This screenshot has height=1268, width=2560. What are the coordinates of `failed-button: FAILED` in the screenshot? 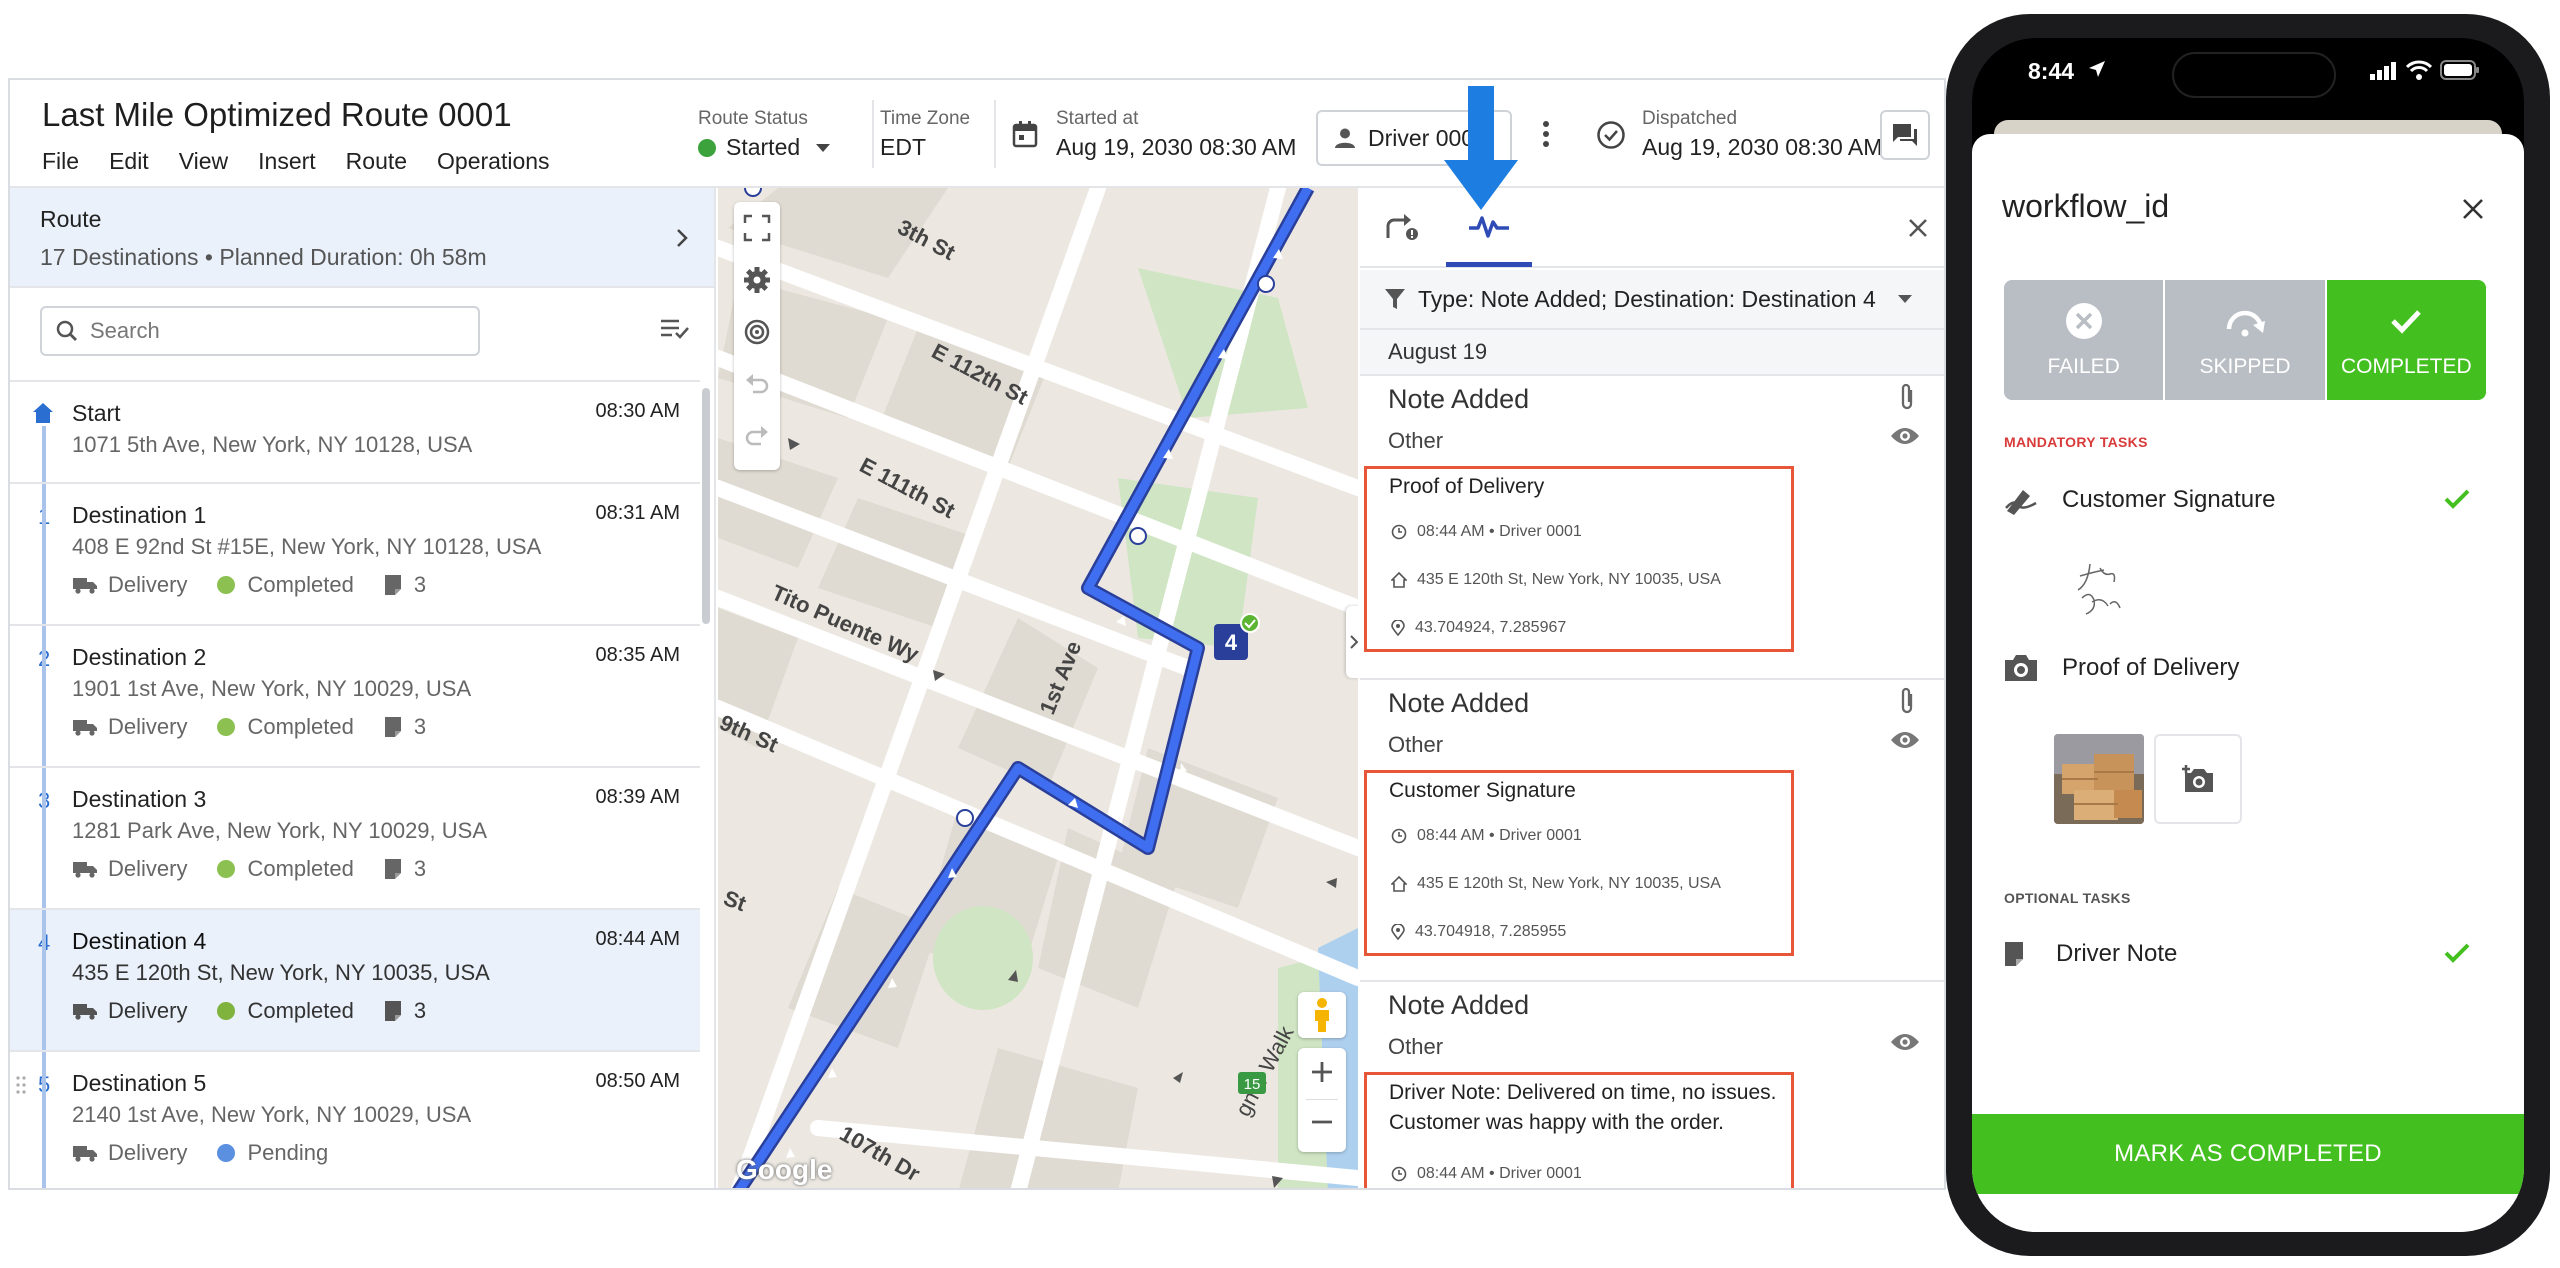 It's located at (2084, 340).